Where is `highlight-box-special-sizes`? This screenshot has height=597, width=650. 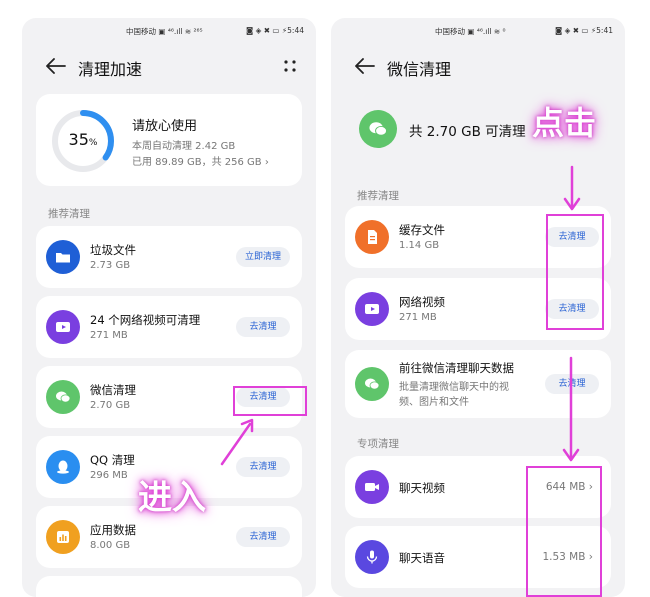
highlight-box-special-sizes is located at coordinates (564, 531).